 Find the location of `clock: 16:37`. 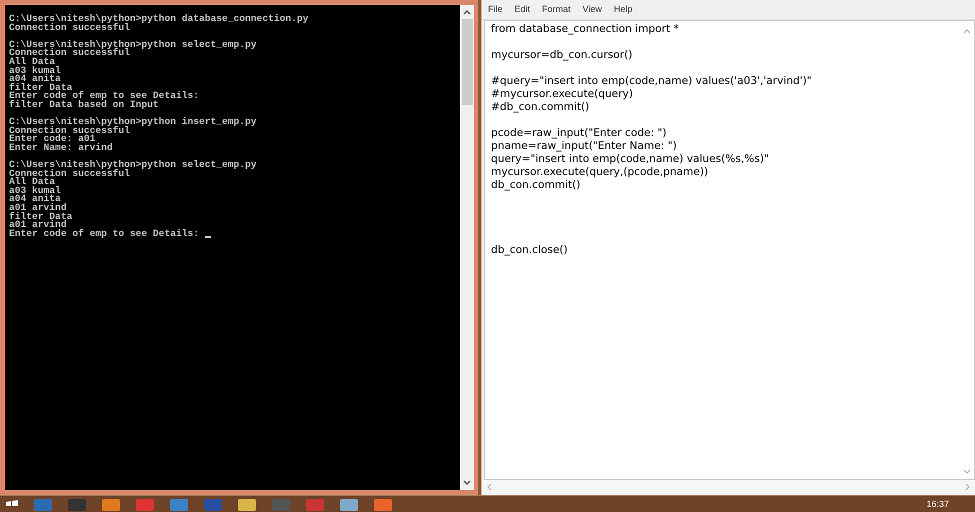

clock: 16:37 is located at coordinates (937, 504).